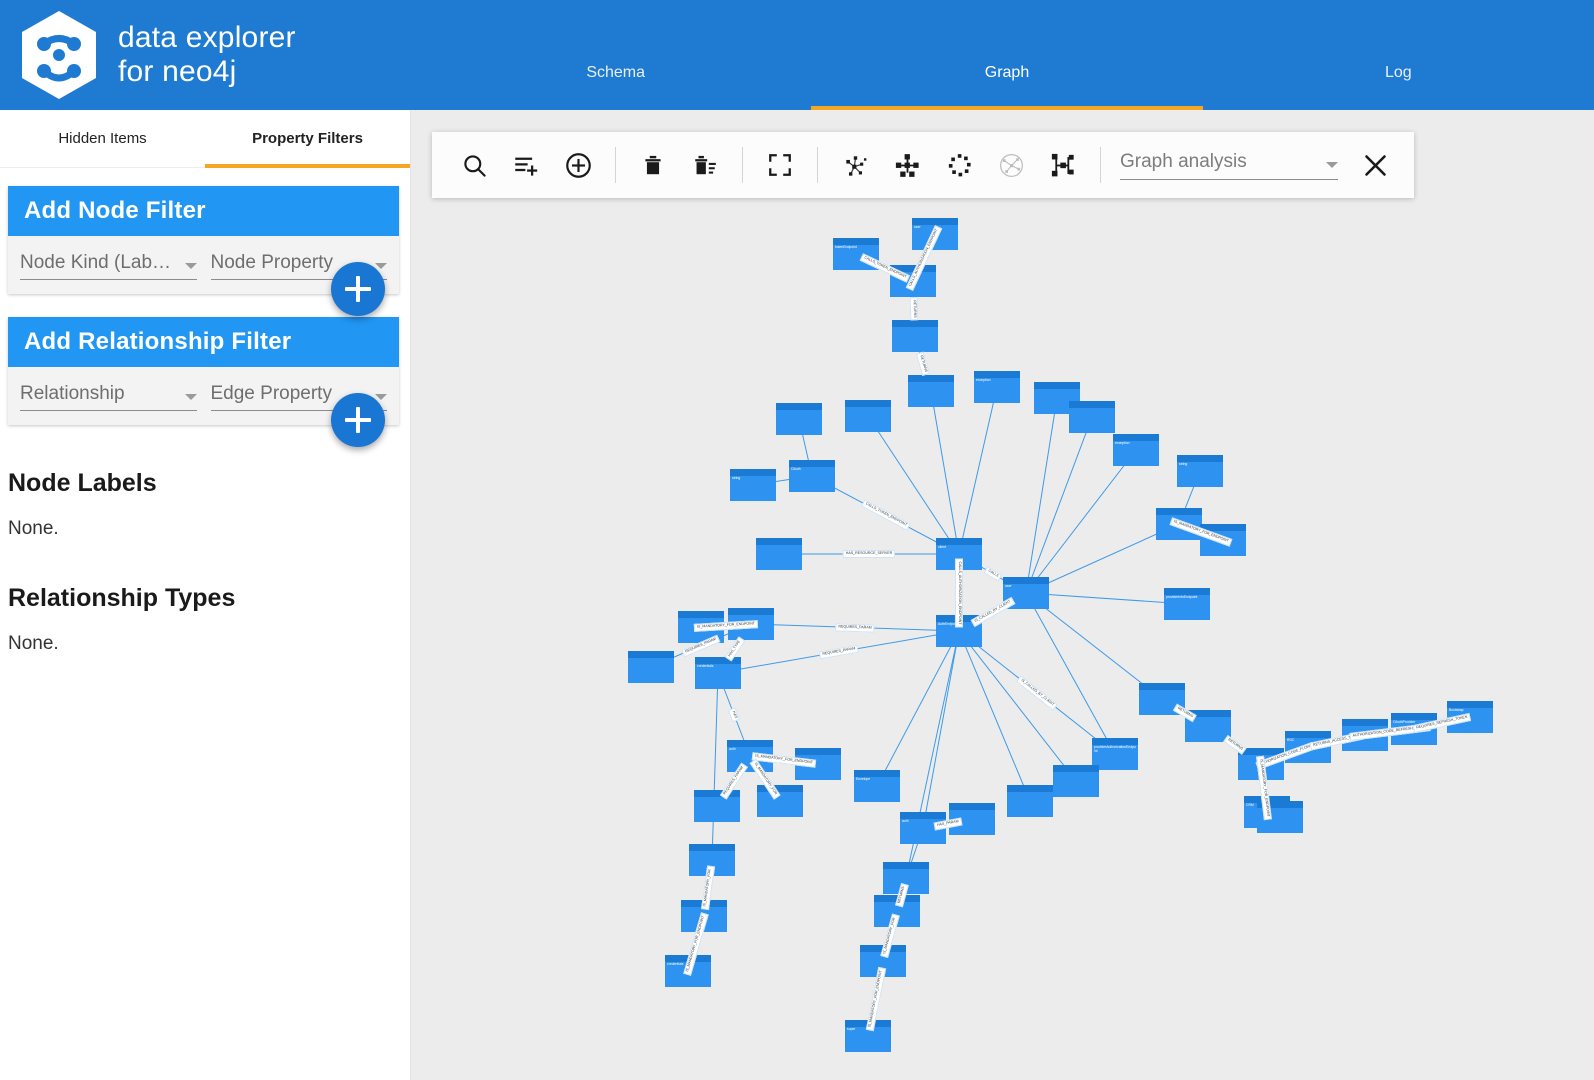 The width and height of the screenshot is (1594, 1080). What do you see at coordinates (526, 165) in the screenshot?
I see `add-list-icon` at bounding box center [526, 165].